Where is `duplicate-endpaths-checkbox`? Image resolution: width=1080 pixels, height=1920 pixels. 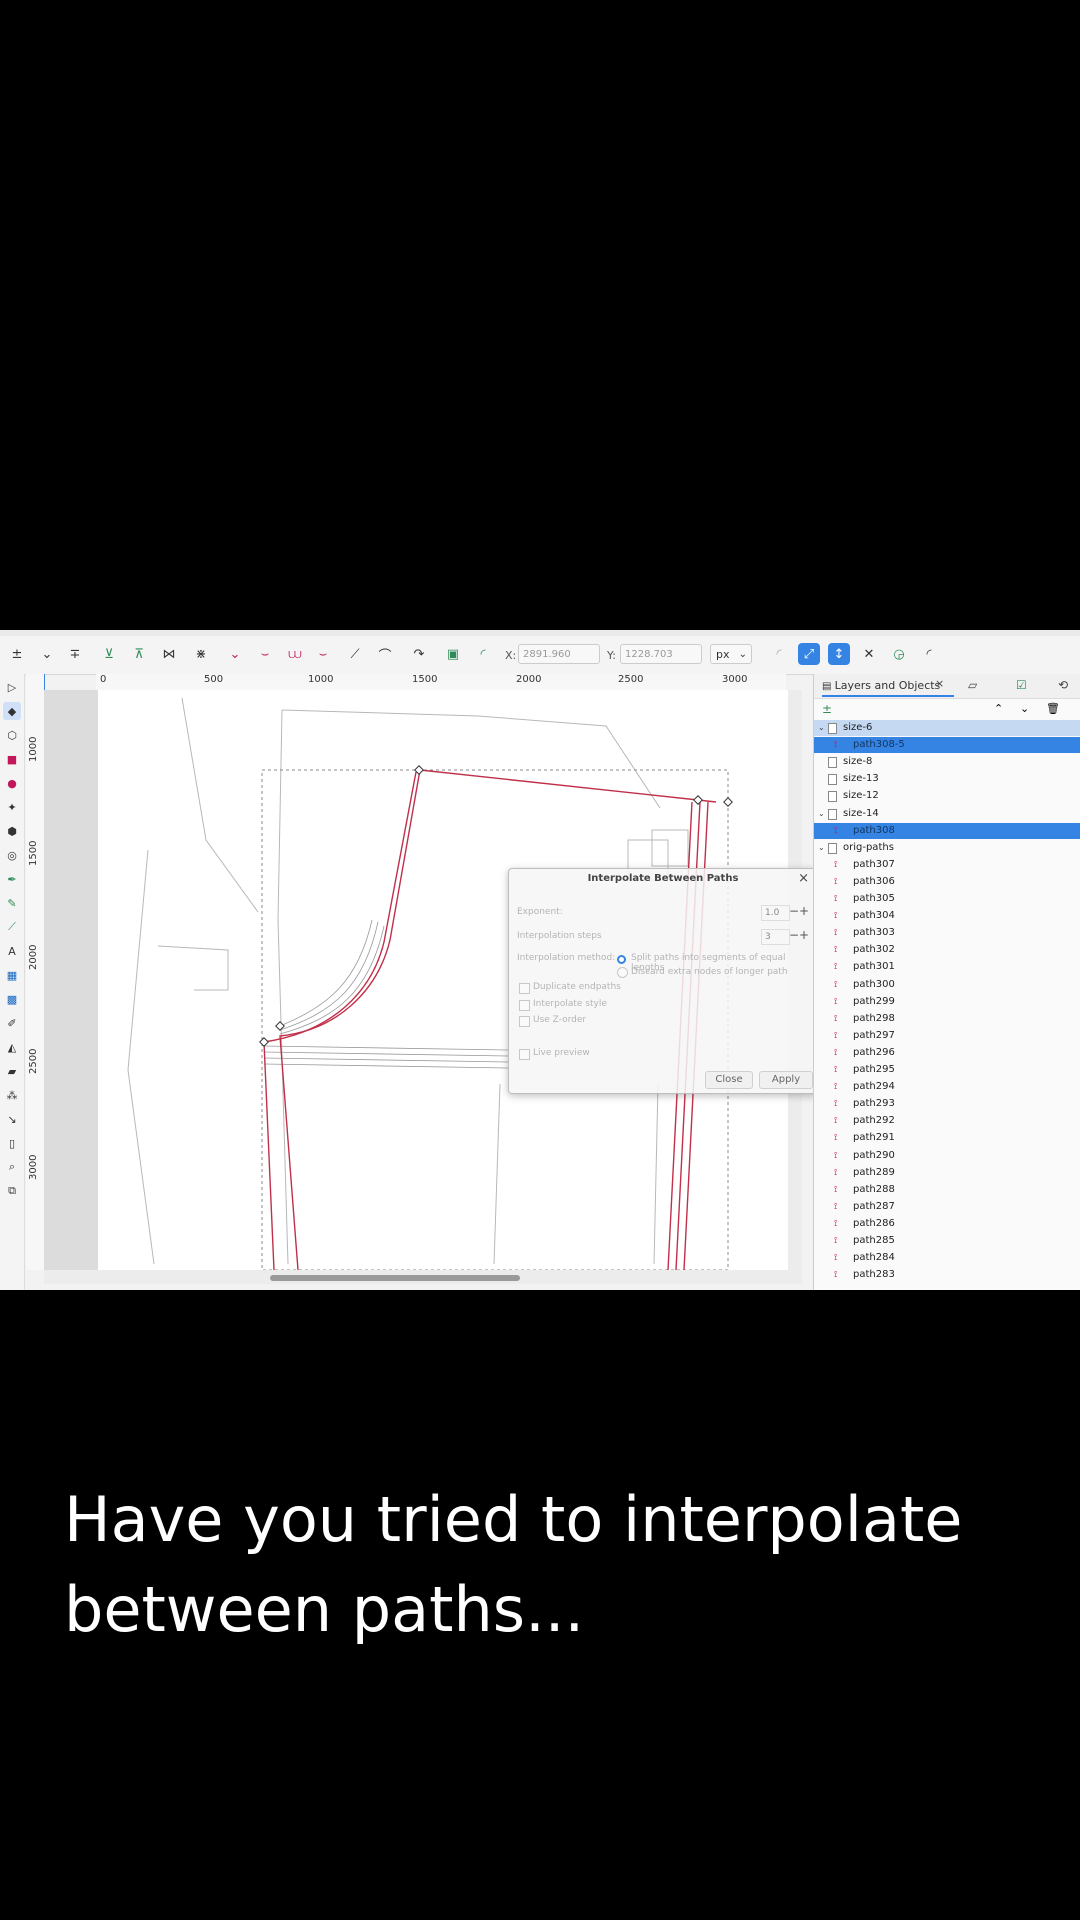
duplicate-endpaths-checkbox is located at coordinates (524, 988).